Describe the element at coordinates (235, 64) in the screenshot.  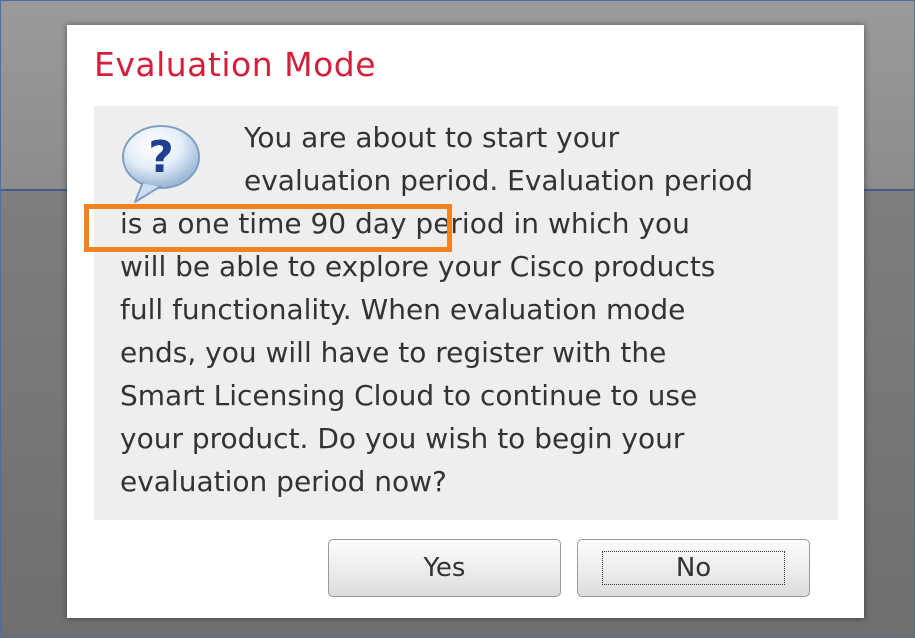
I see `dialog-title: Evaluation Mode` at that location.